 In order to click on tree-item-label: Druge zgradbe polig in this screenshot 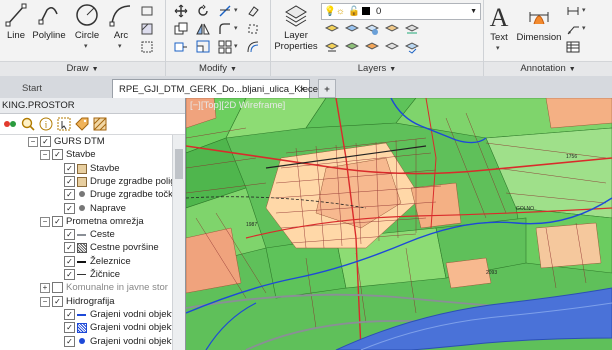, I will do `click(133, 181)`.